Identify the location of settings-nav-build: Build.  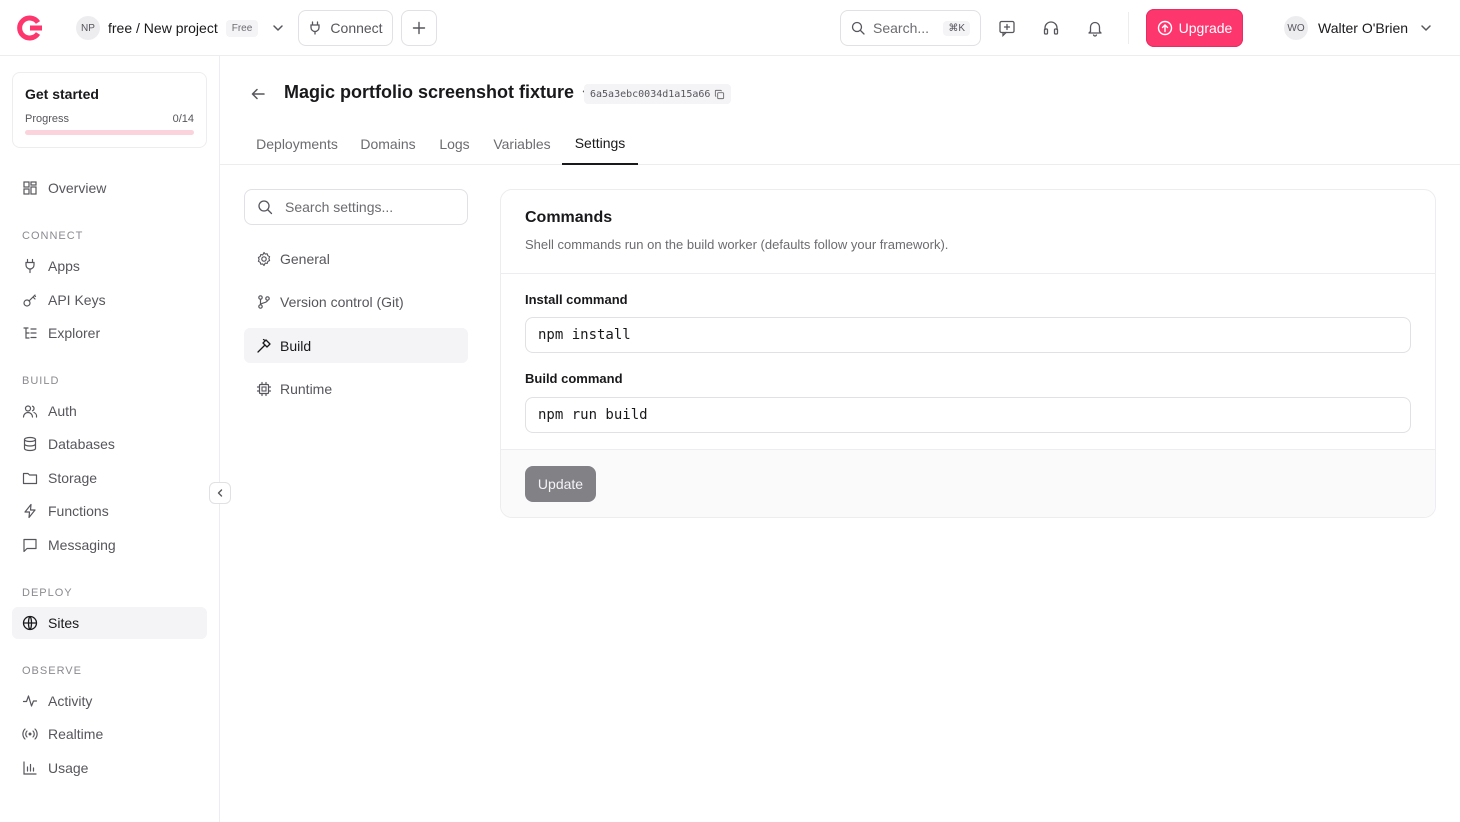
(356, 345).